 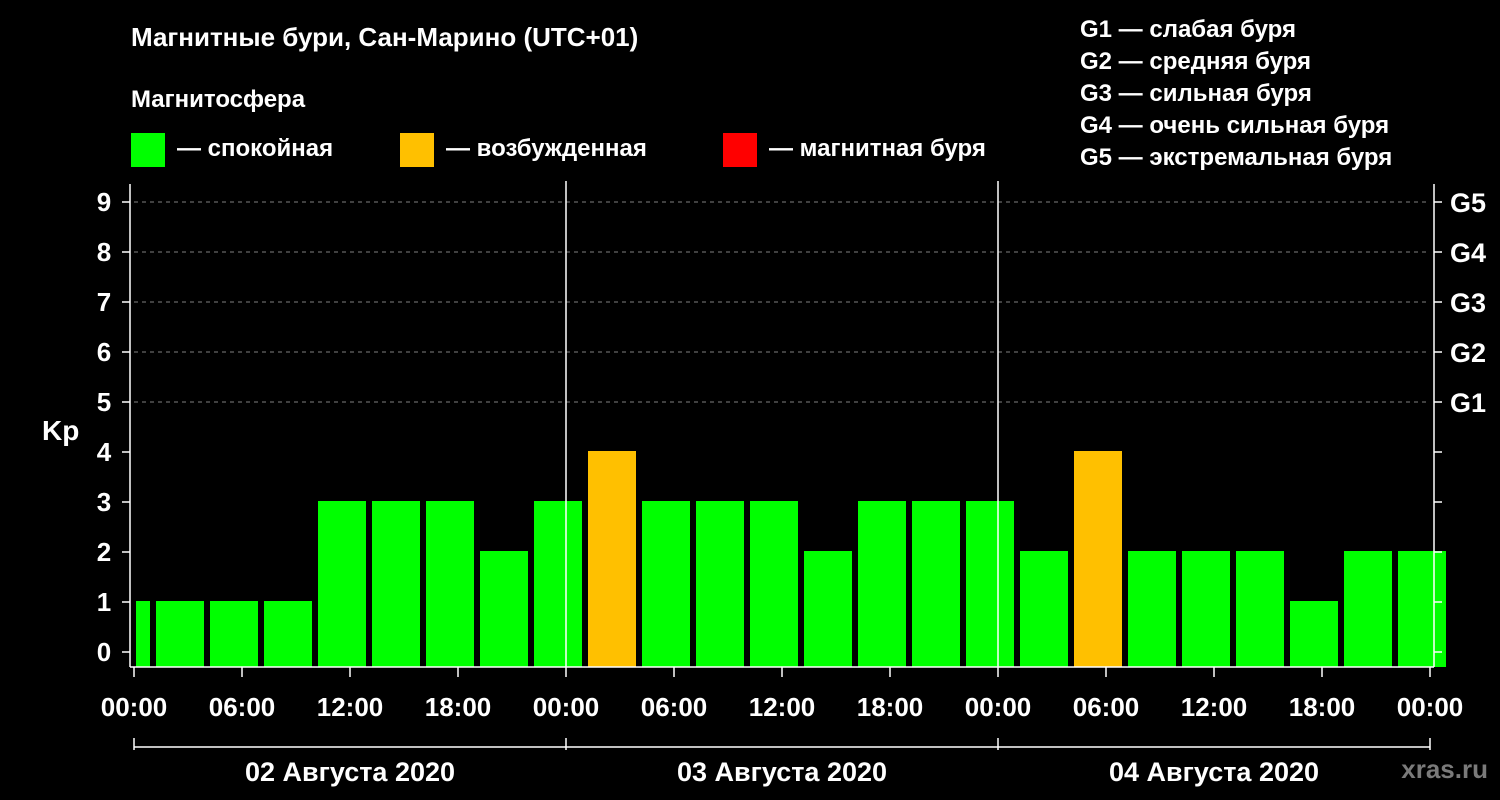 I want to click on y-tick-label: 0, so click(x=104, y=652).